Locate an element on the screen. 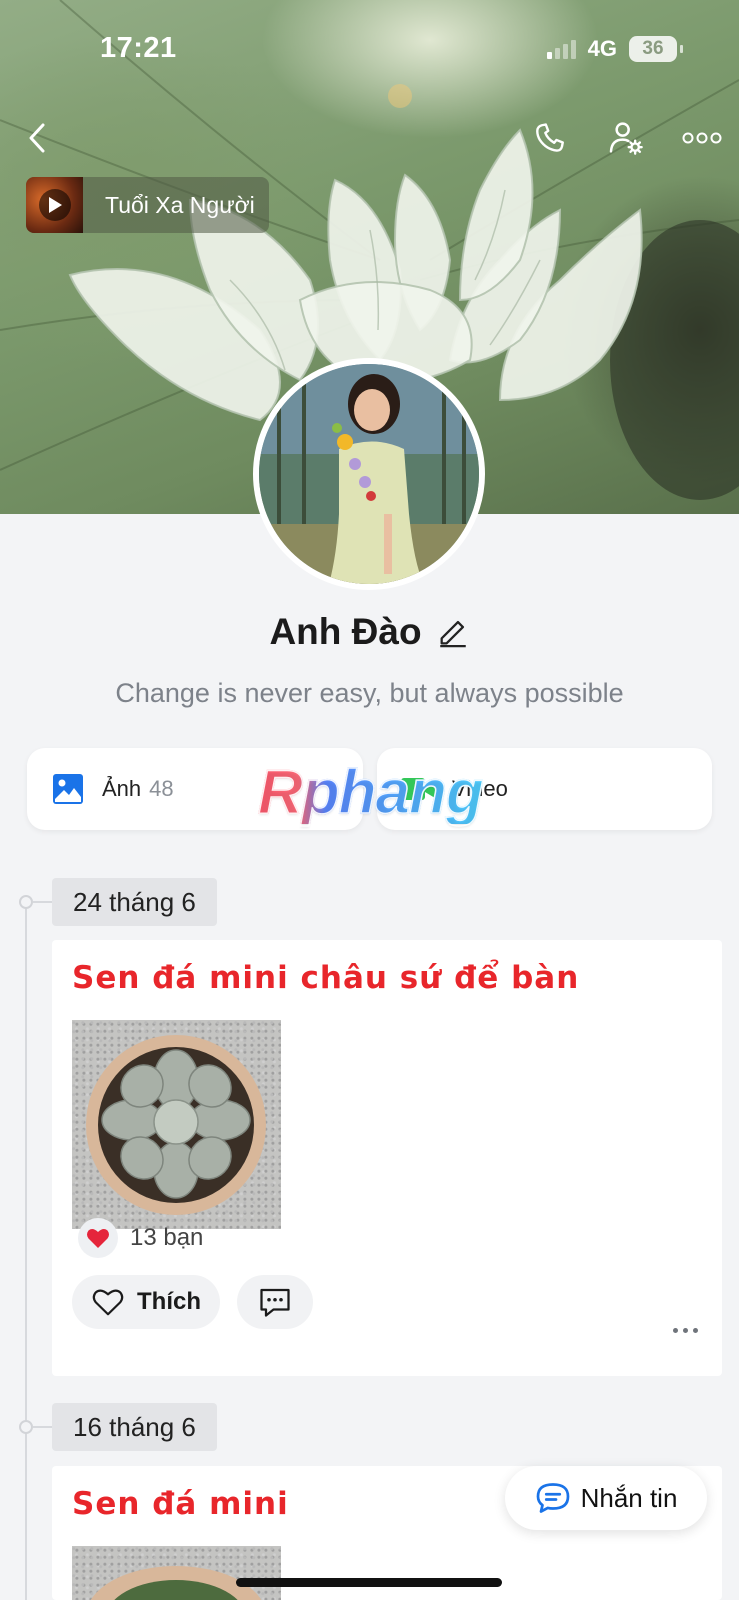 The width and height of the screenshot is (739, 1600). heart-reaction-badge is located at coordinates (98, 1238).